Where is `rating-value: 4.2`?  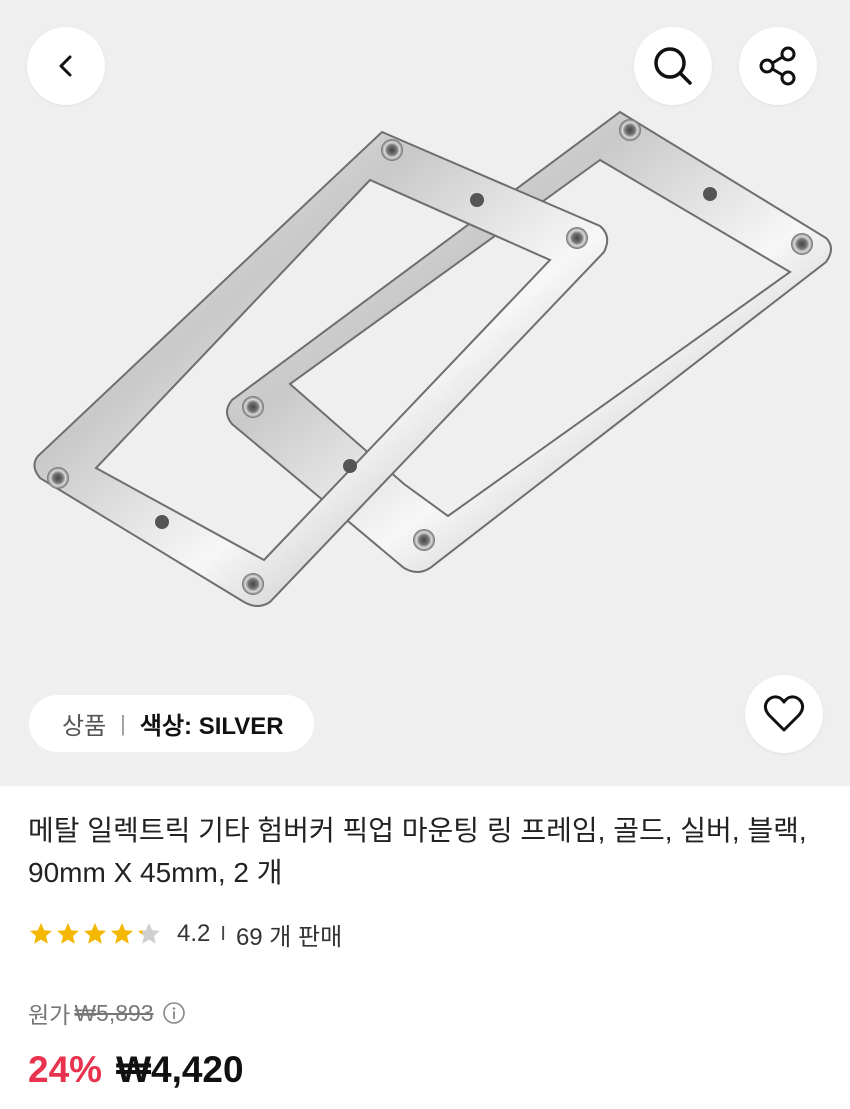
rating-value: 4.2 is located at coordinates (194, 933).